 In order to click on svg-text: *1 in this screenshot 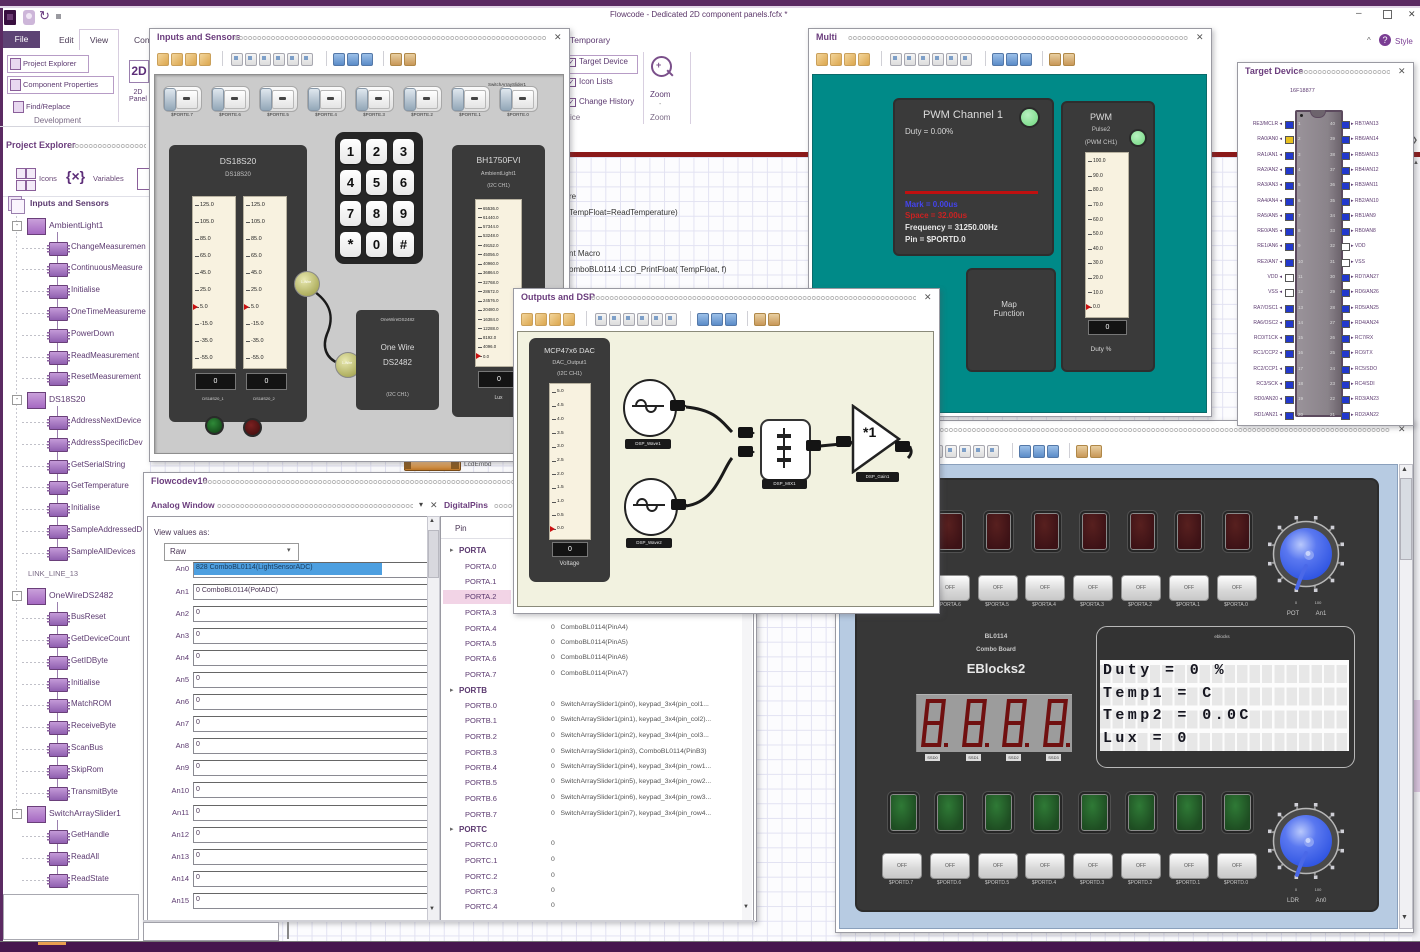, I will do `click(869, 432)`.